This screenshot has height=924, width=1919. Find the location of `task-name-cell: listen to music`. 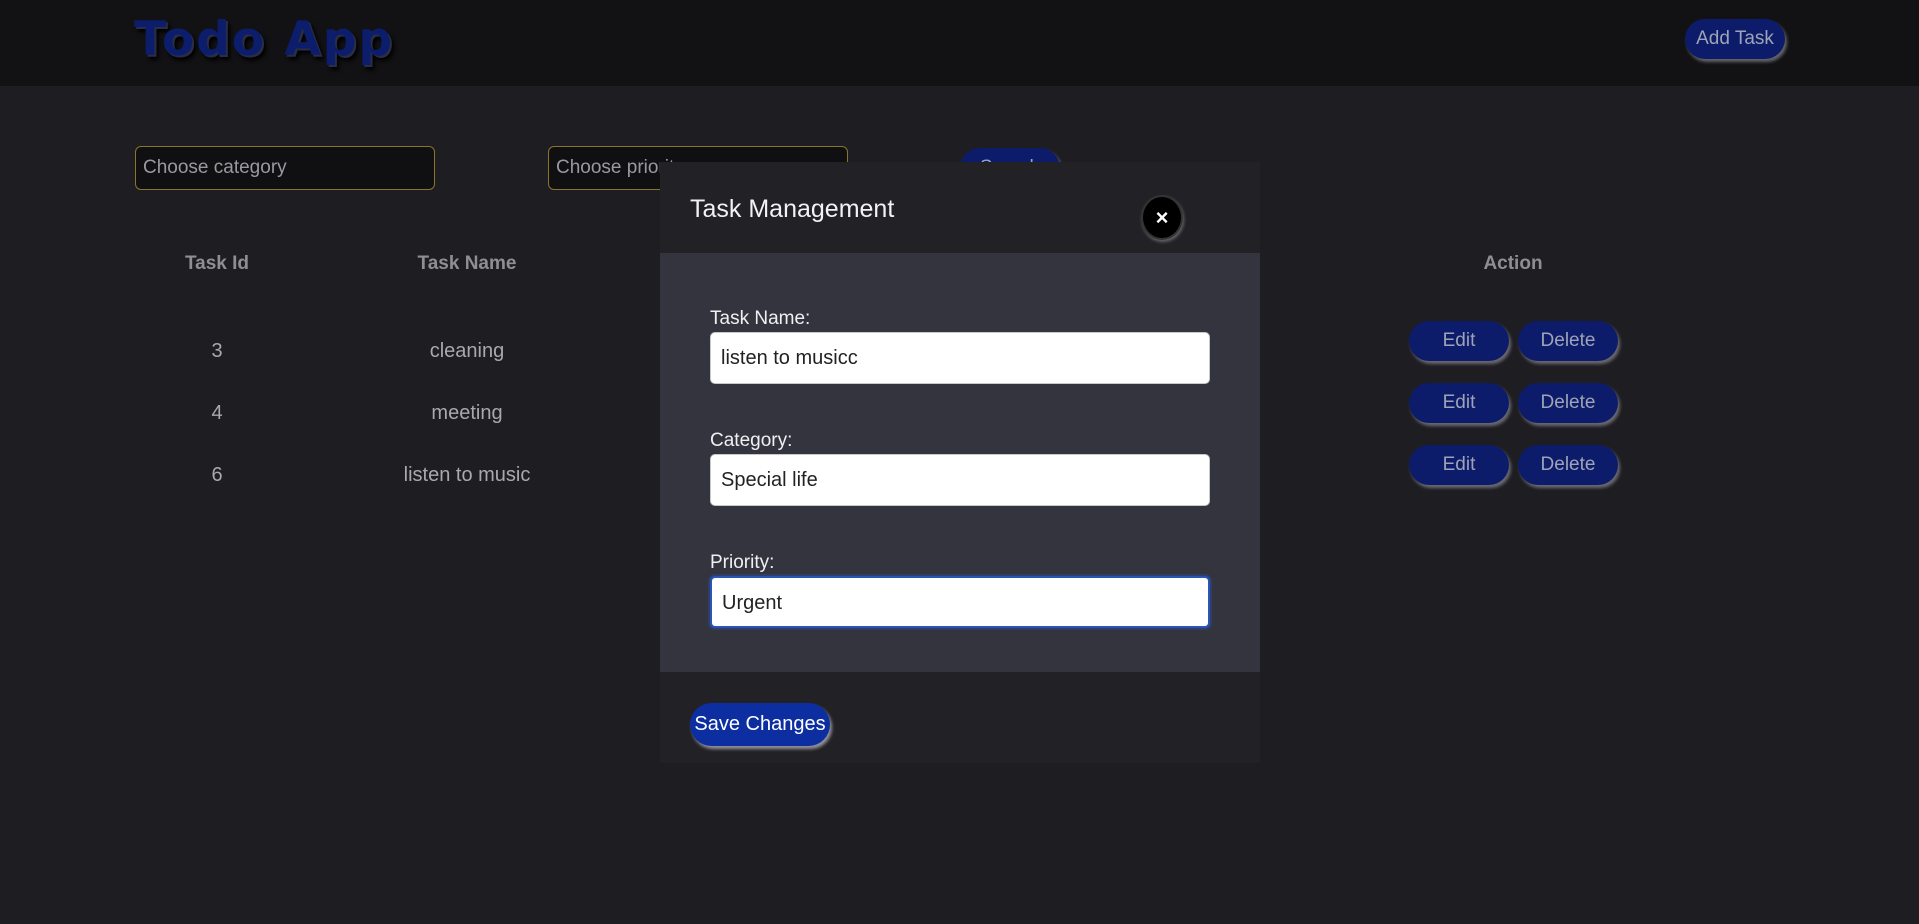

task-name-cell: listen to music is located at coordinates (467, 475).